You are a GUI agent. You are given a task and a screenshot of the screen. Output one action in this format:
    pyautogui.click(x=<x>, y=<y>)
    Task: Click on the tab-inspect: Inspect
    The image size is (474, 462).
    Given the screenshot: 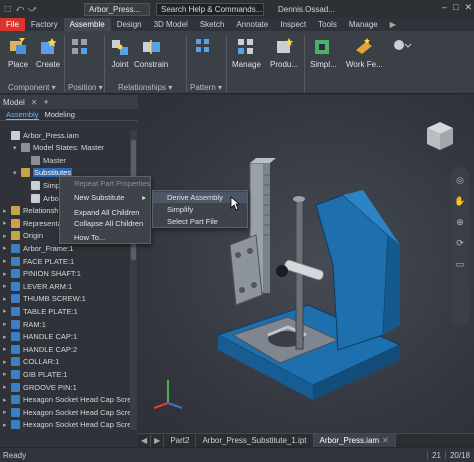 What is the action you would take?
    pyautogui.click(x=293, y=24)
    